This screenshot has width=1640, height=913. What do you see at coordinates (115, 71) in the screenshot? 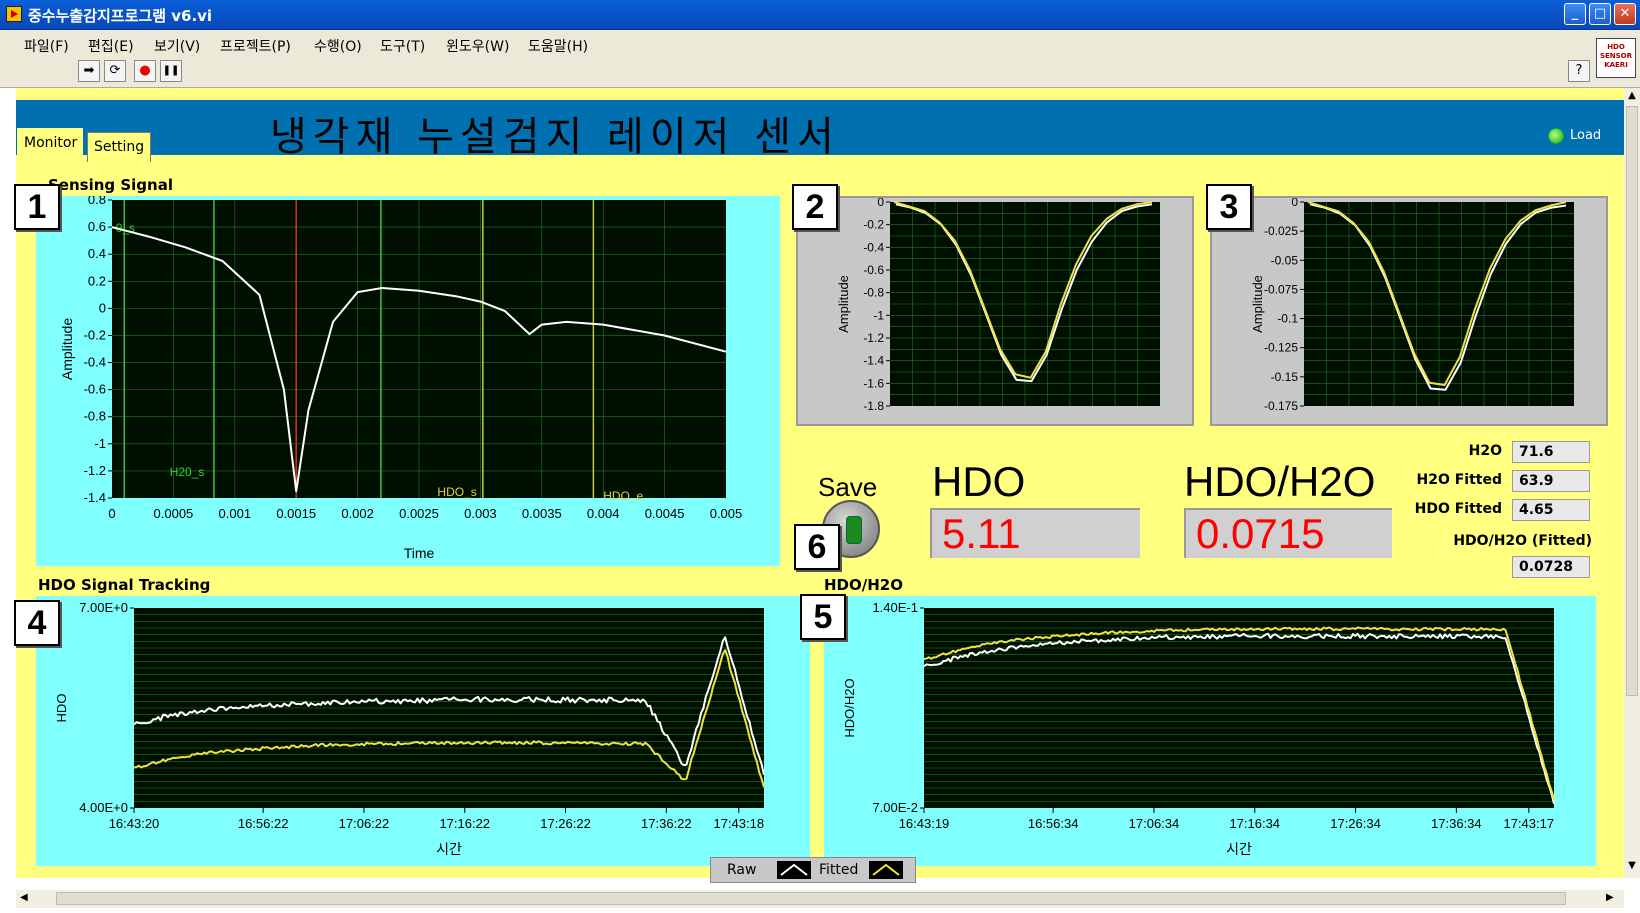
I see `run-continuously-icon: ⟳` at bounding box center [115, 71].